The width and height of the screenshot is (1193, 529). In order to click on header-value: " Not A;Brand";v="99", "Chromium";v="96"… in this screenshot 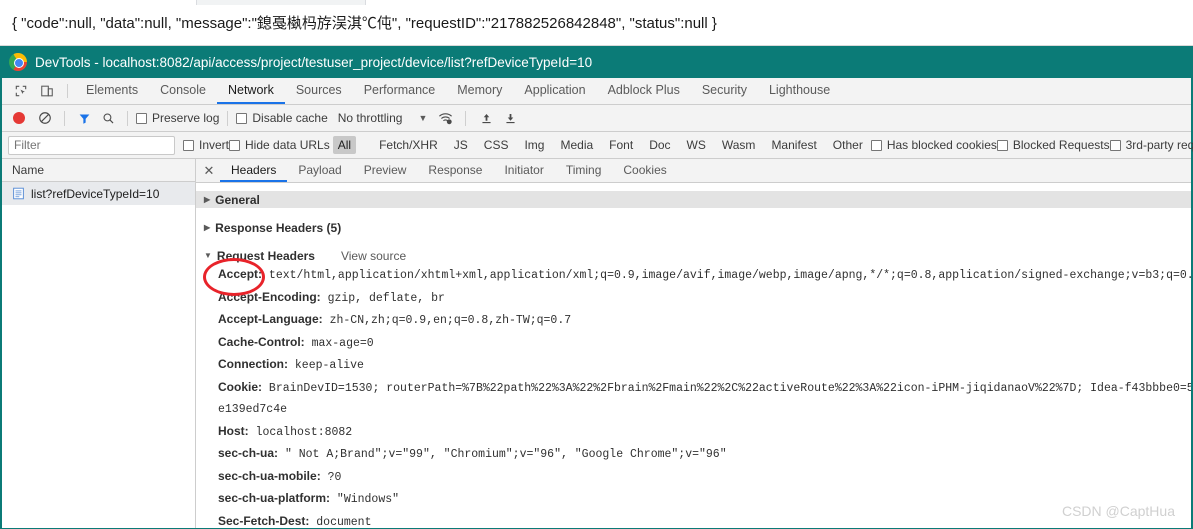, I will do `click(505, 454)`.